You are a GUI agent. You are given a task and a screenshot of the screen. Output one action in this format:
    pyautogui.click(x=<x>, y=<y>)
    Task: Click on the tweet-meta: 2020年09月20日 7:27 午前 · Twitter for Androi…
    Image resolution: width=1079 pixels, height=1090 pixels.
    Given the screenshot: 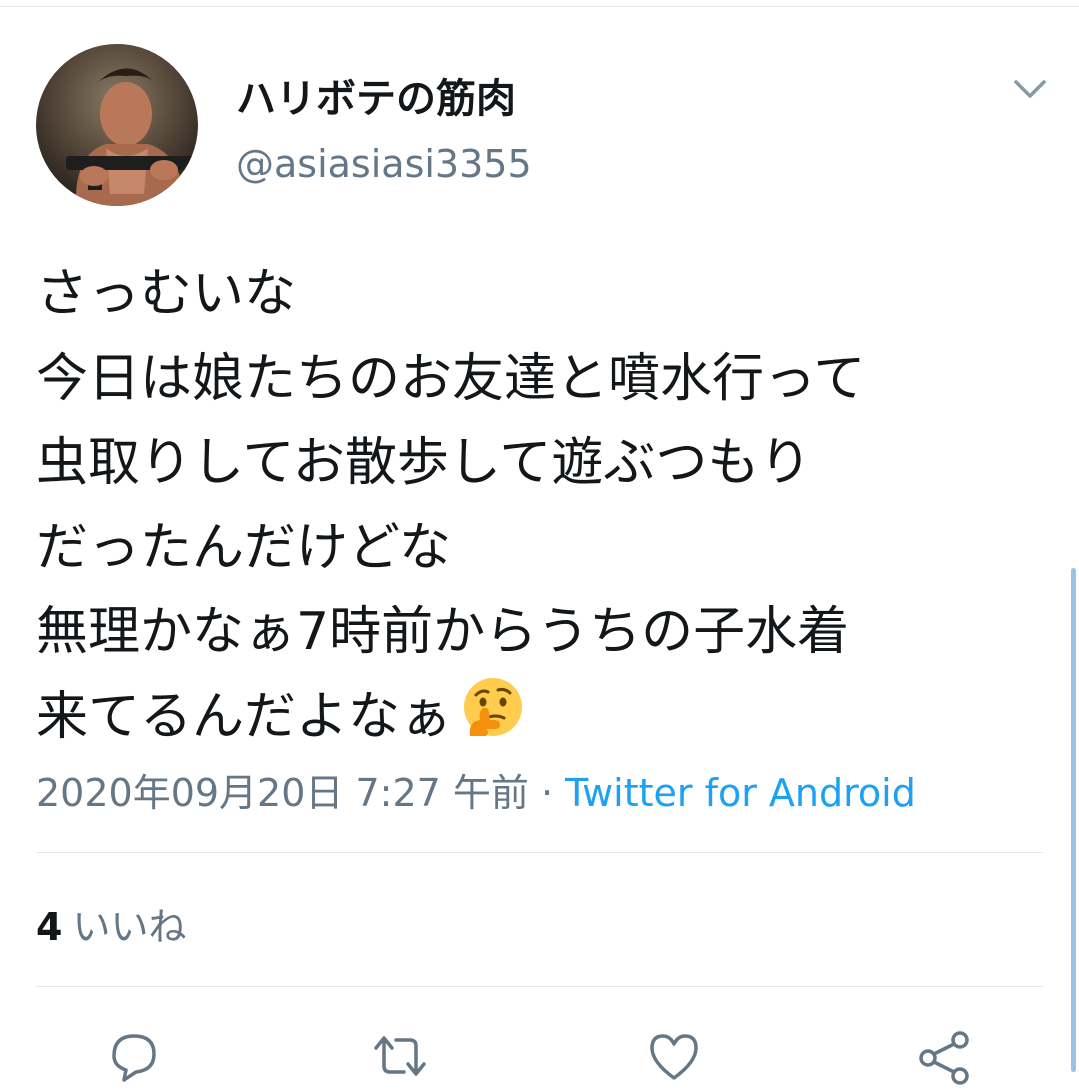 What is the action you would take?
    pyautogui.click(x=476, y=789)
    